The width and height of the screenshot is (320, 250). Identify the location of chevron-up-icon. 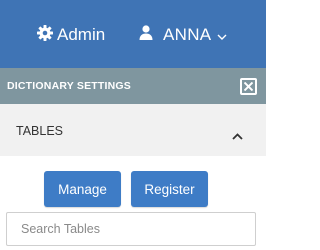
(237, 136).